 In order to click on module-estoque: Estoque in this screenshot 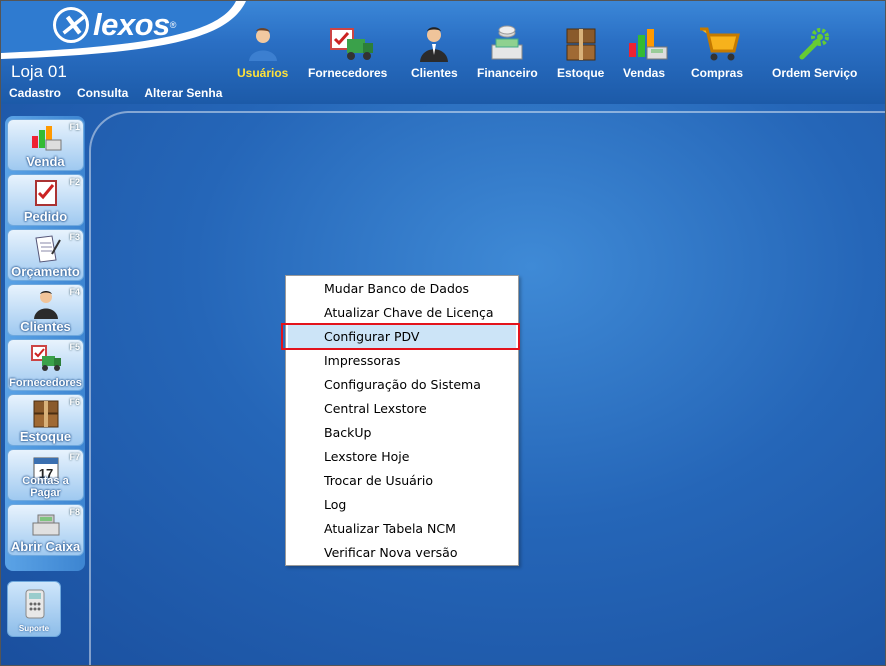, I will do `click(580, 52)`.